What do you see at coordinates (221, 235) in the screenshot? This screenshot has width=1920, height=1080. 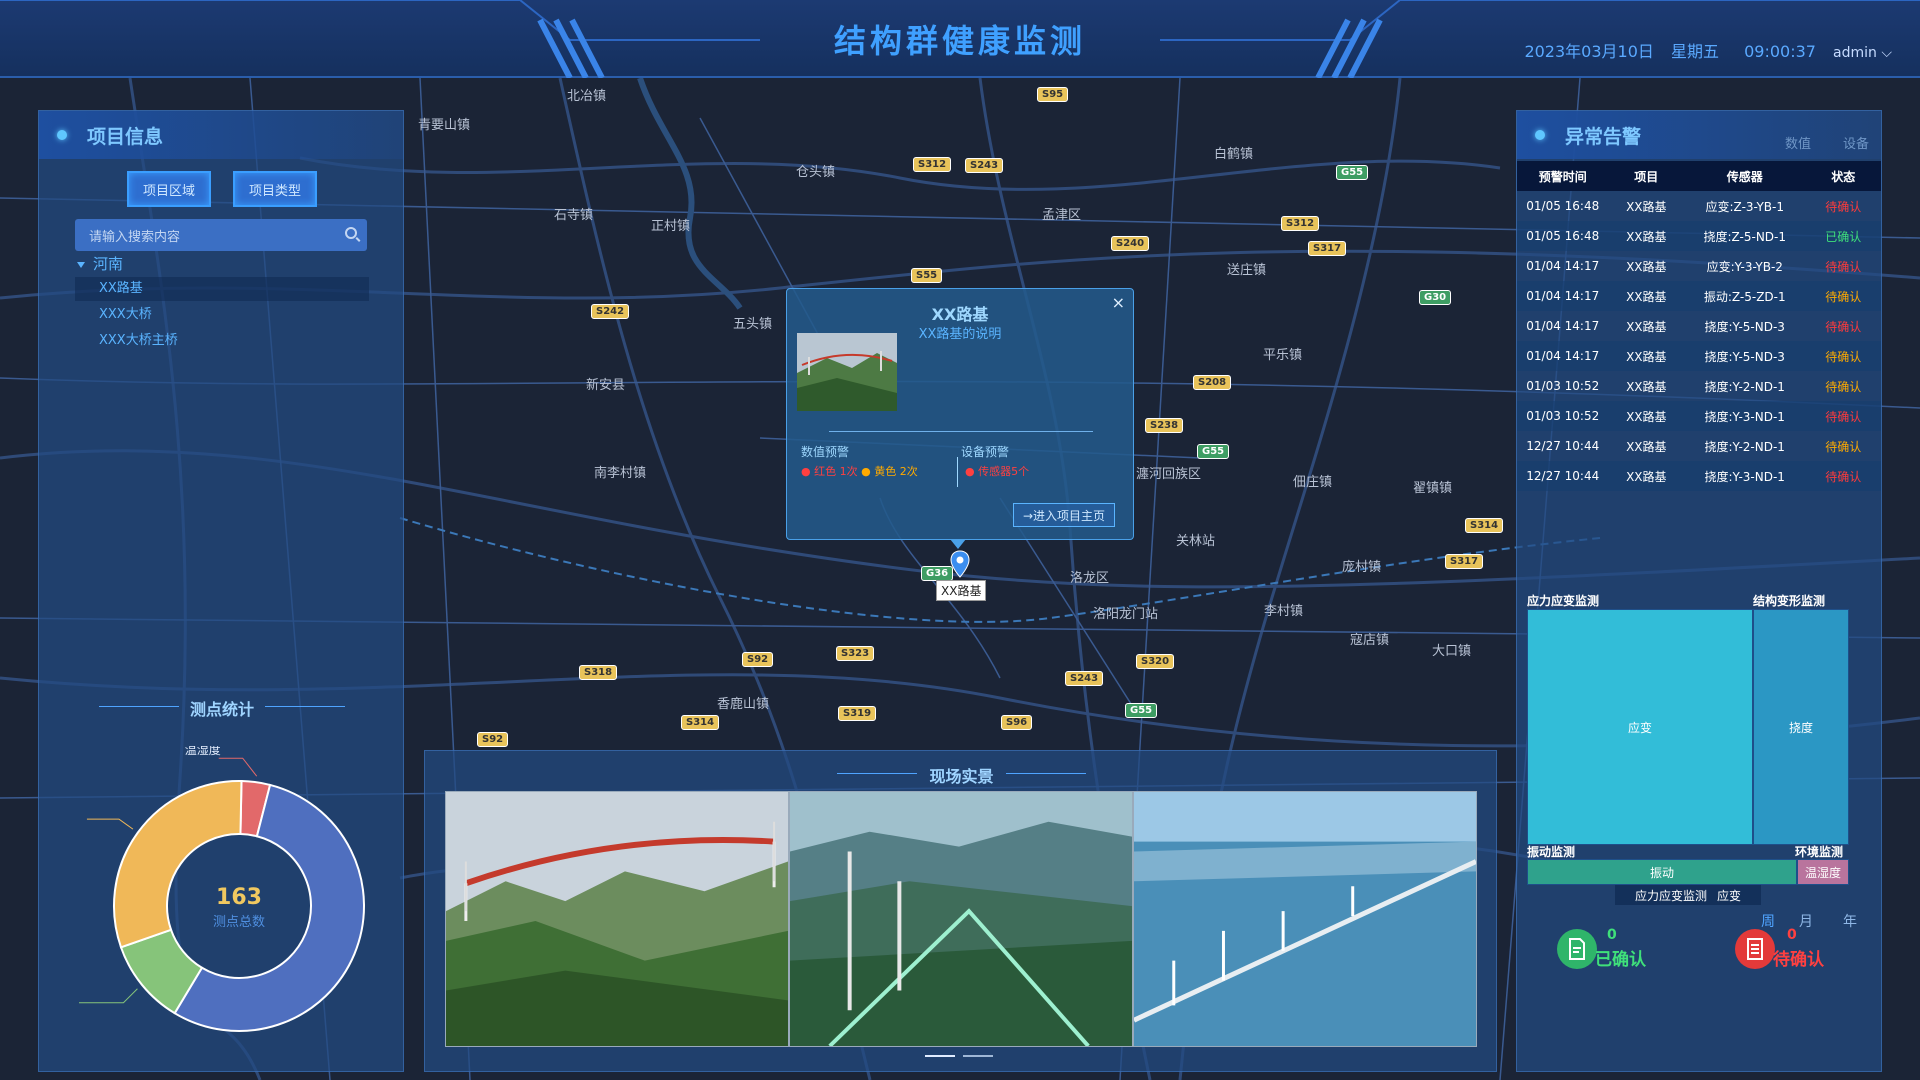 I see `search-input: 请输入搜索内容` at bounding box center [221, 235].